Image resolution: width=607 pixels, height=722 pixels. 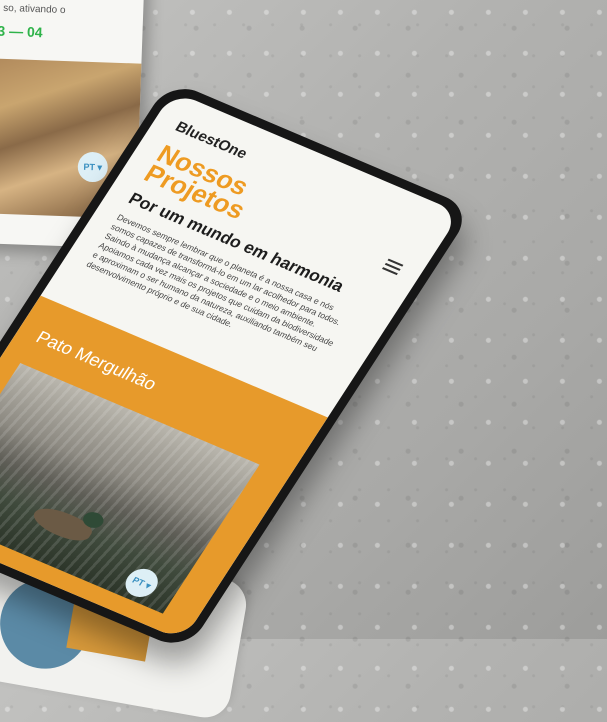 I want to click on hamburger-menu-icon, so click(x=393, y=267).